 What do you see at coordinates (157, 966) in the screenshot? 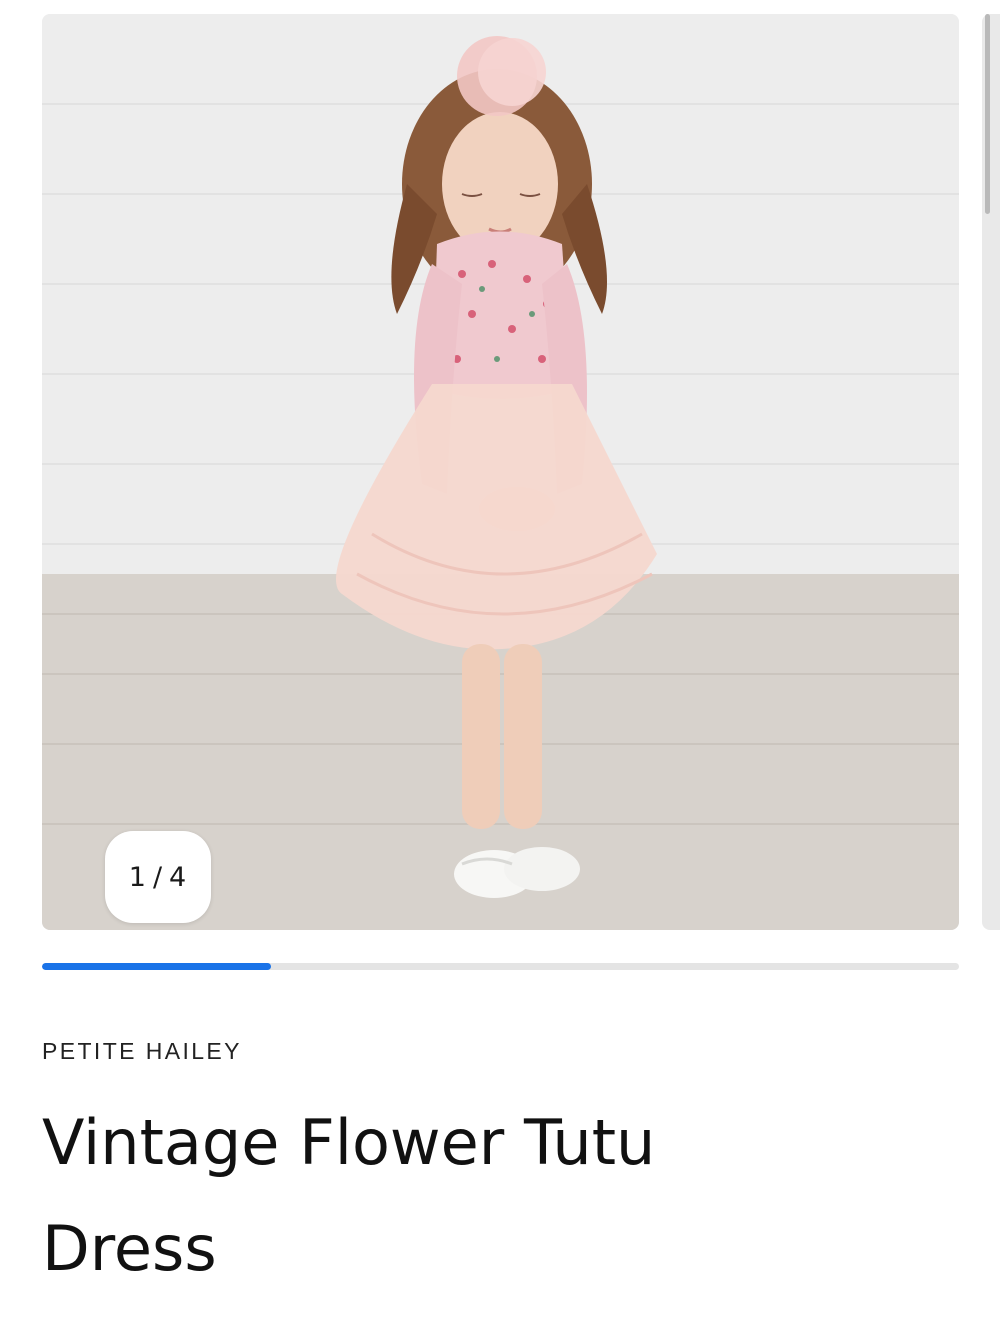
I see `gallery-progress-fill` at bounding box center [157, 966].